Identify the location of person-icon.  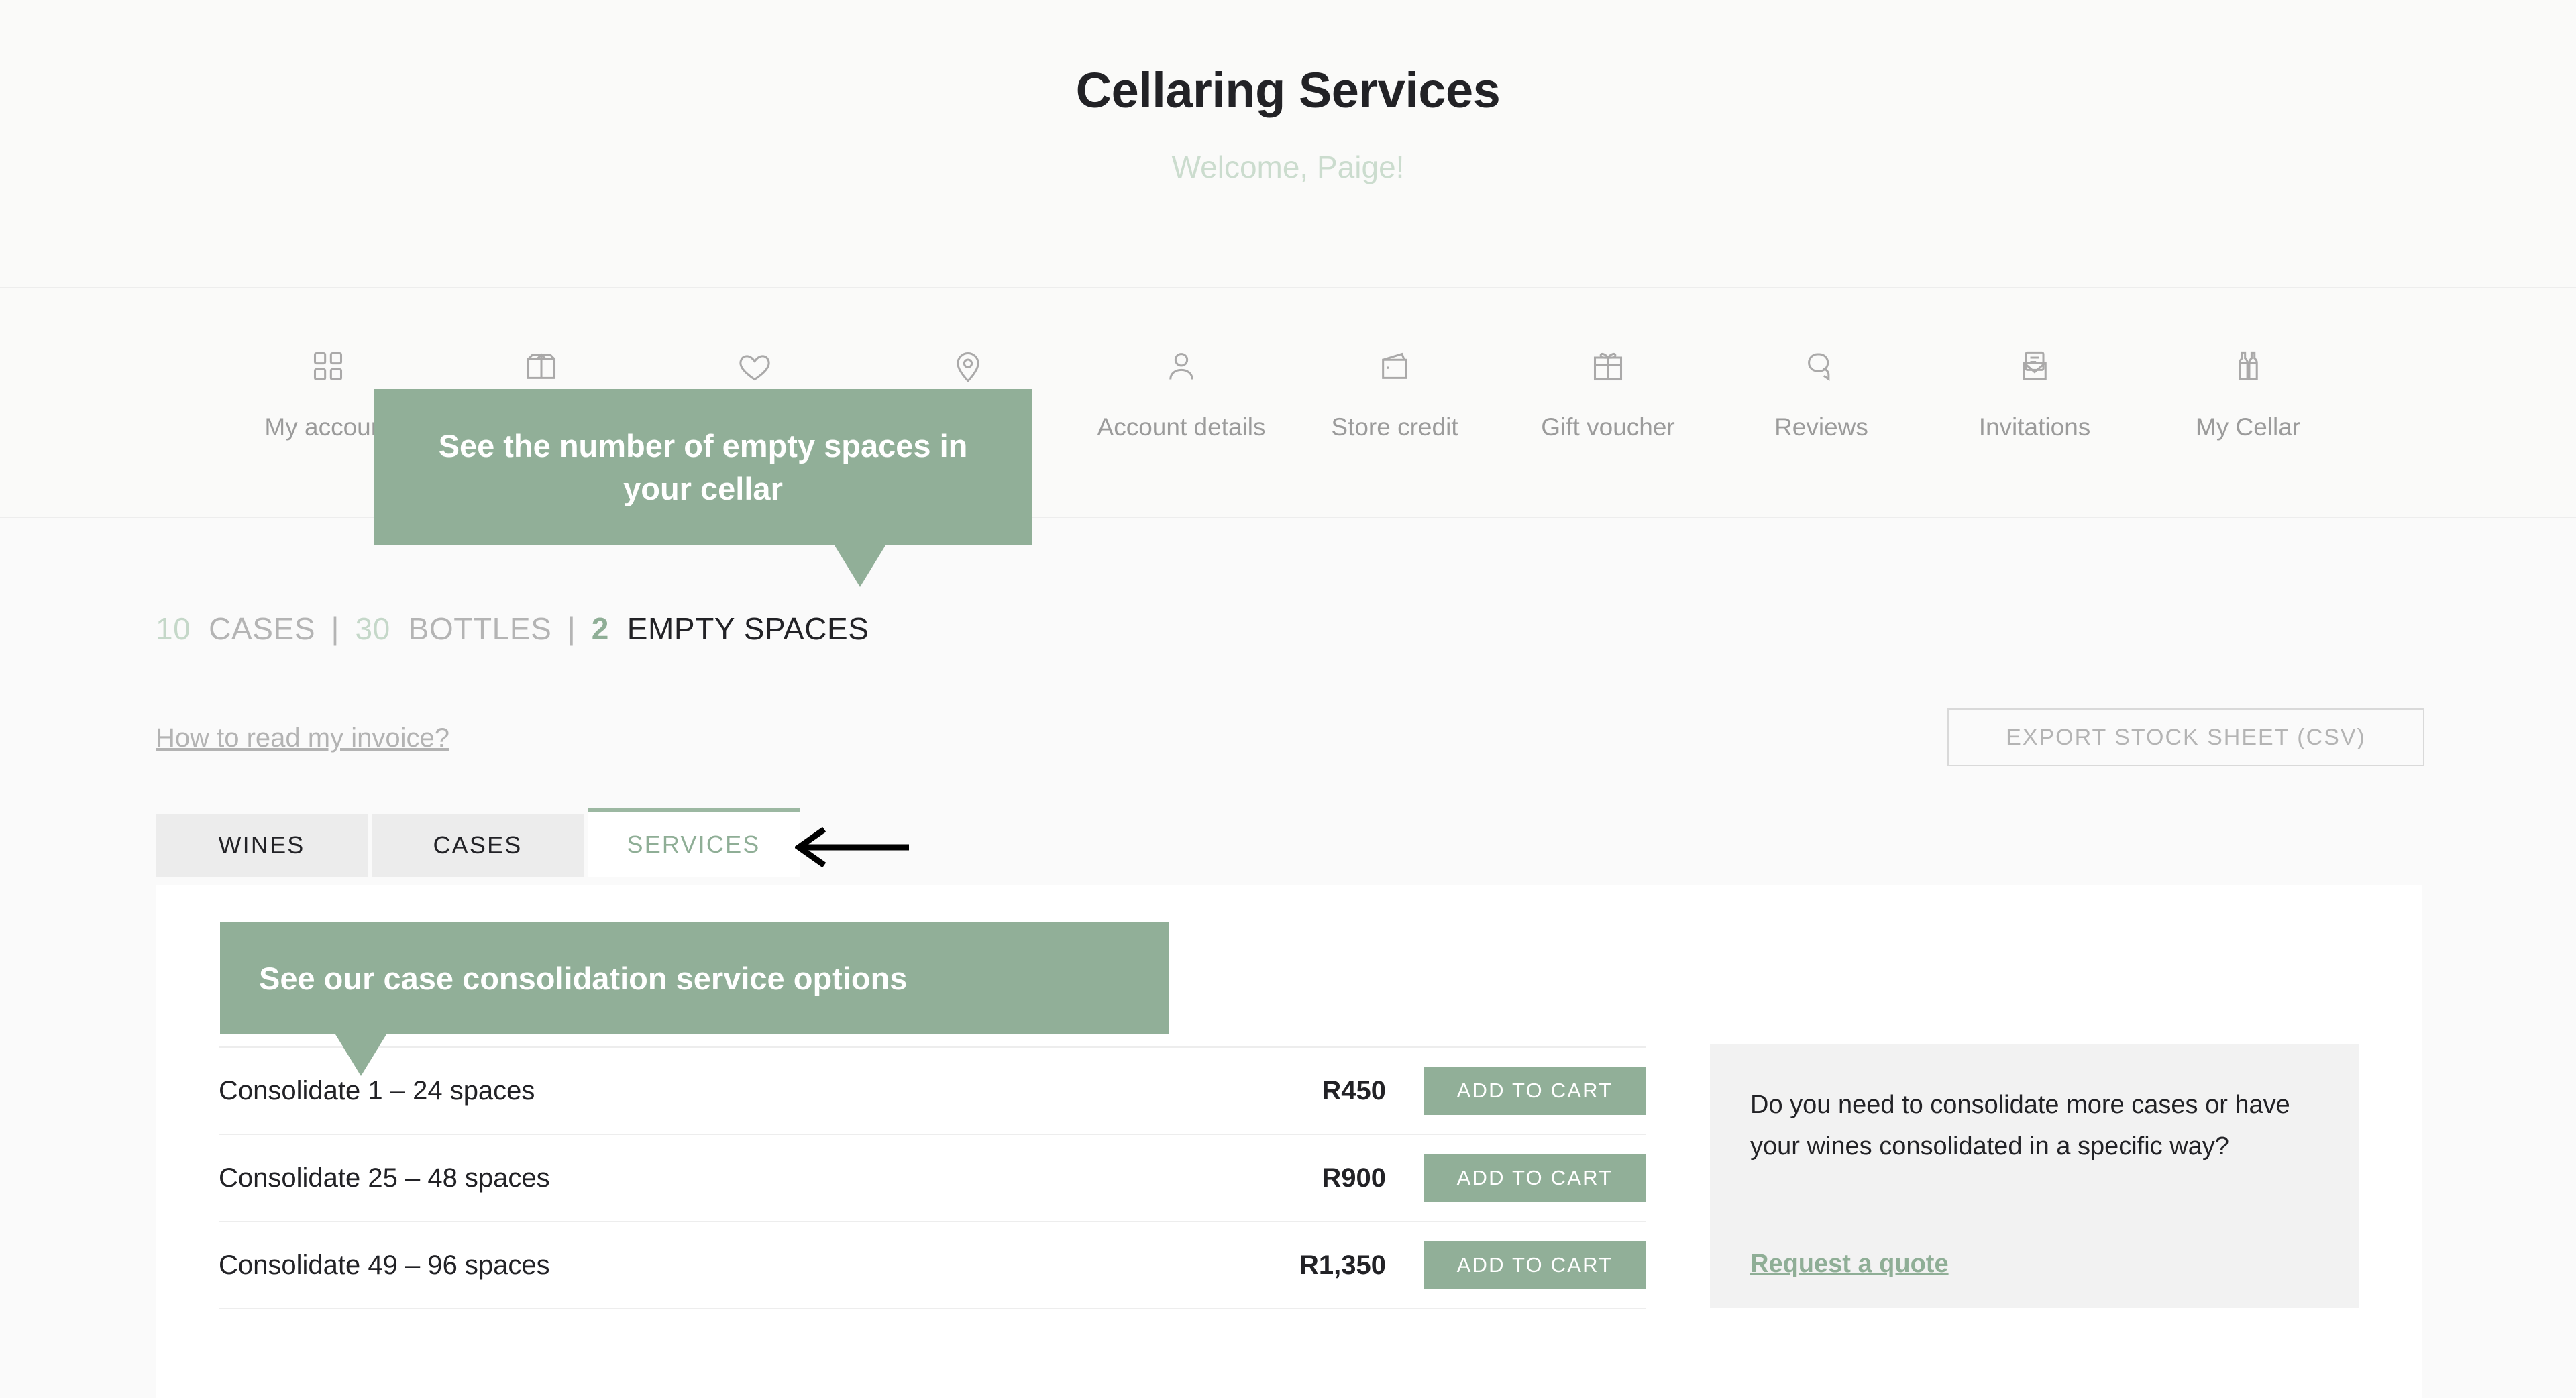
(1181, 367).